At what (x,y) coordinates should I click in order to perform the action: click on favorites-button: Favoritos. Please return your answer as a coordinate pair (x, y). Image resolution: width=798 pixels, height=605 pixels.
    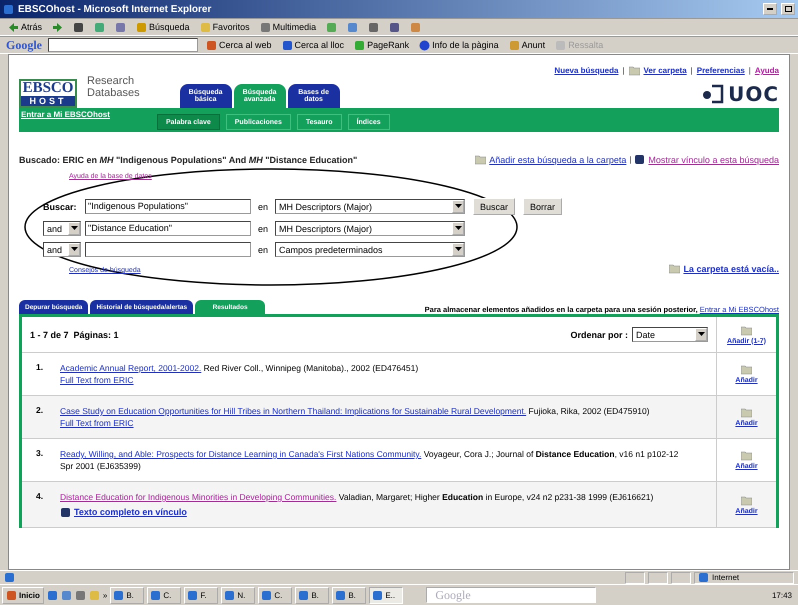
    Looking at the image, I should click on (225, 27).